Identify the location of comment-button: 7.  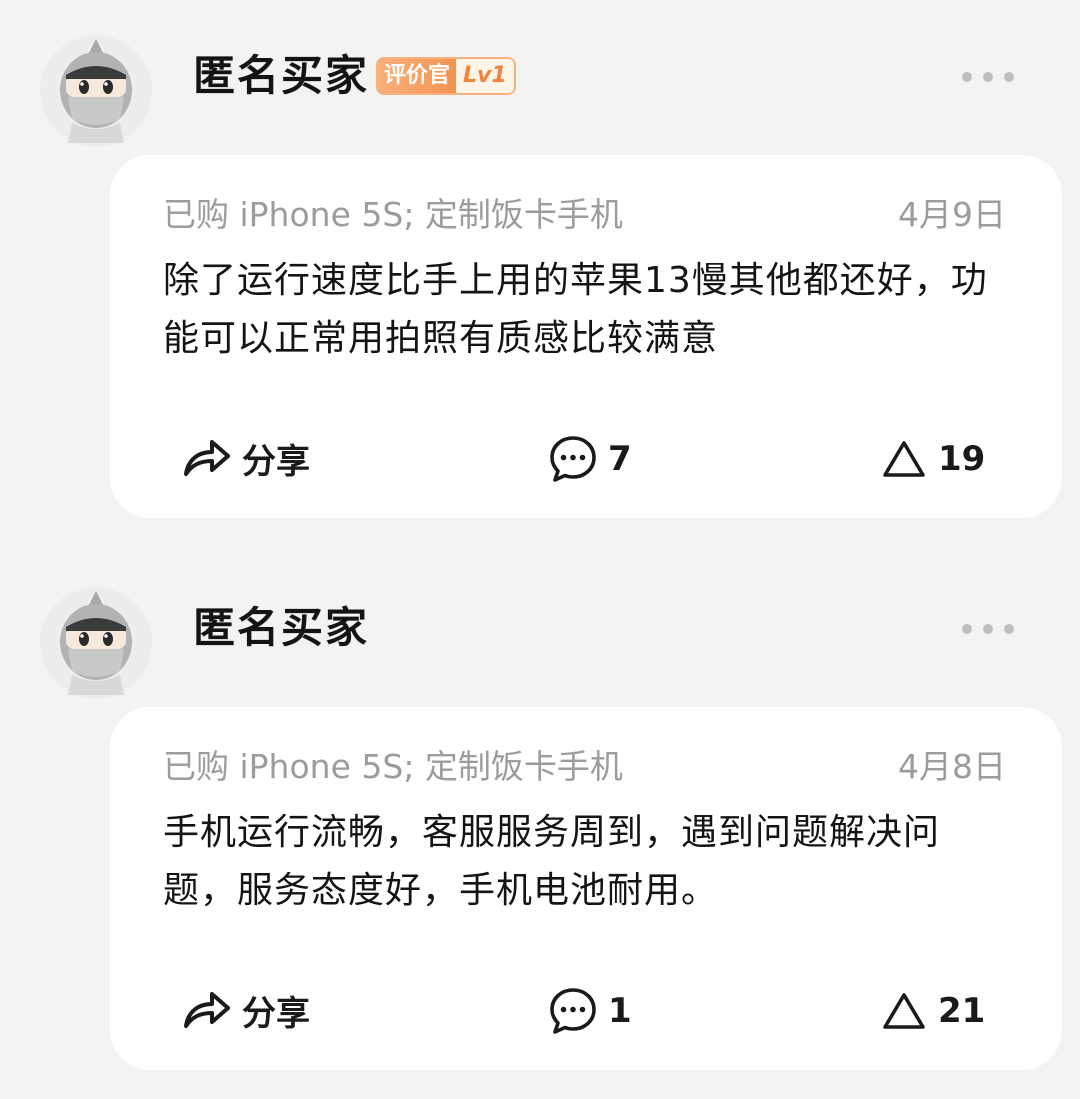
(590, 459).